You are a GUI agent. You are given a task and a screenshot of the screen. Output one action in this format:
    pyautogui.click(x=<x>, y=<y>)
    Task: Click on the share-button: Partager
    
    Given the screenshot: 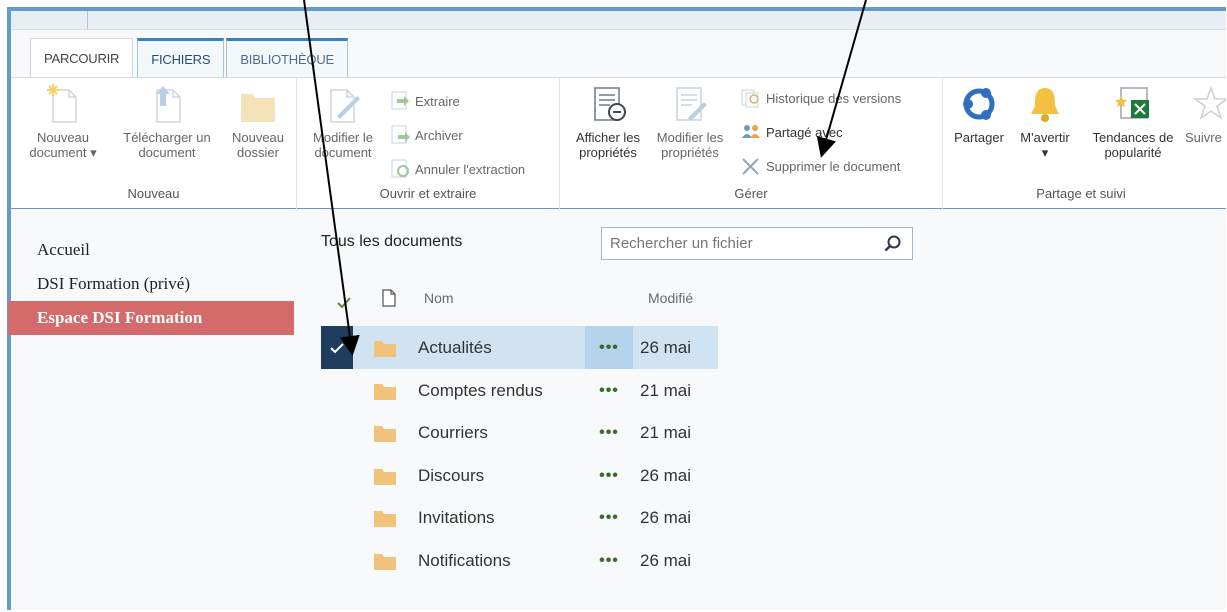 What is the action you would take?
    pyautogui.click(x=979, y=113)
    